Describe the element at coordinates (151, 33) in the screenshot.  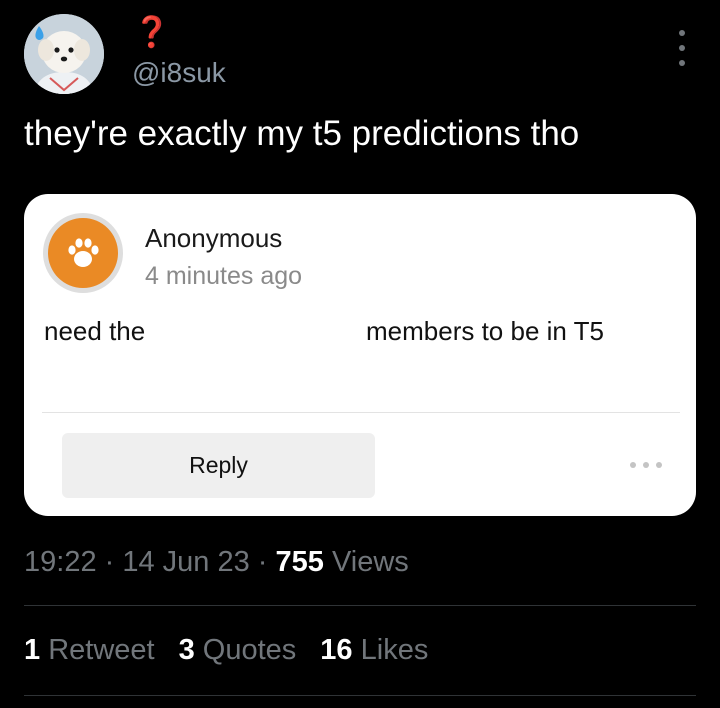
I see `display-name: ❓` at that location.